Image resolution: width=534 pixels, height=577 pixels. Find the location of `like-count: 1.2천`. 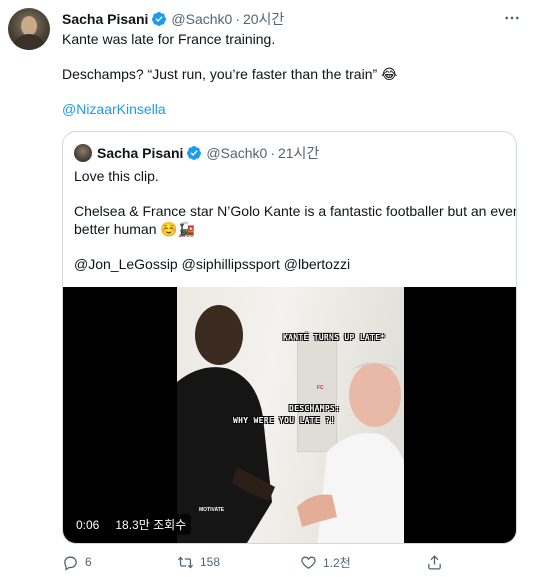

like-count: 1.2천 is located at coordinates (337, 562).